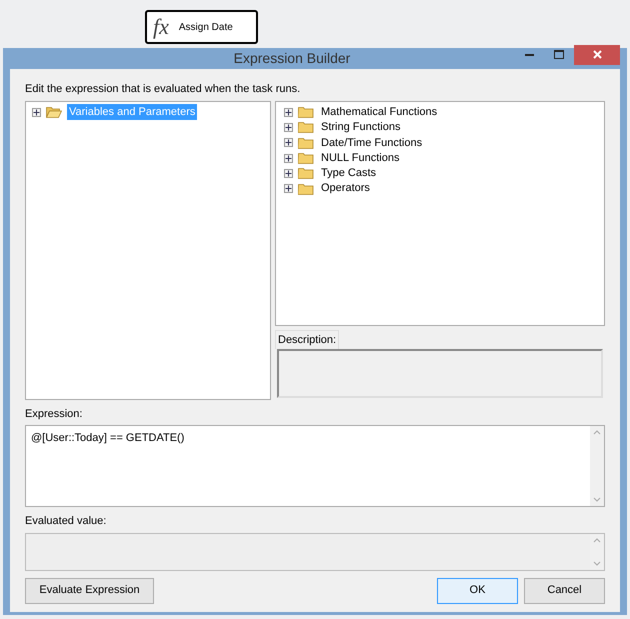 The width and height of the screenshot is (630, 619). I want to click on evaluated-value-label: Evaluated value:, so click(66, 521).